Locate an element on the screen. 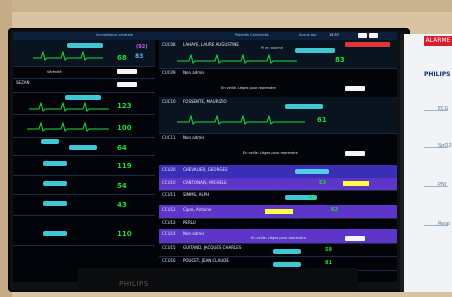 This screenshot has height=297, width=452. left-name: SEZAN is located at coordinates (23, 82).